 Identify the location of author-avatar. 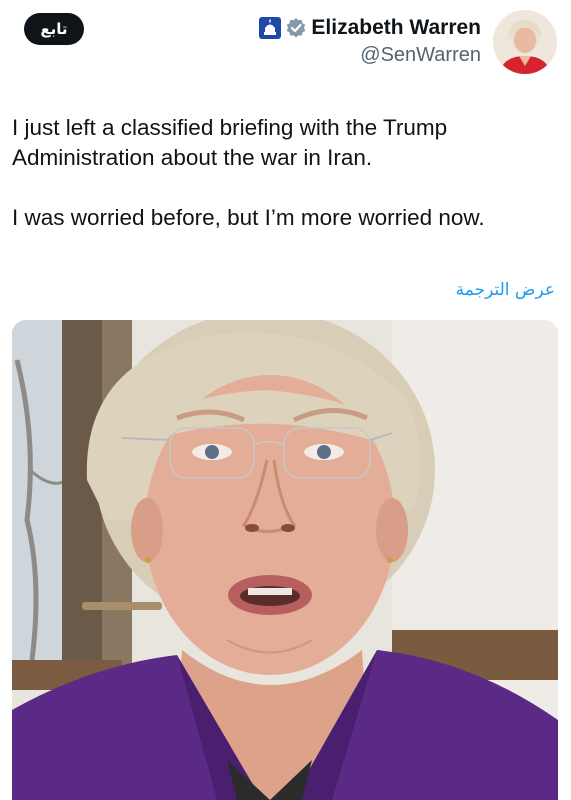
(525, 42).